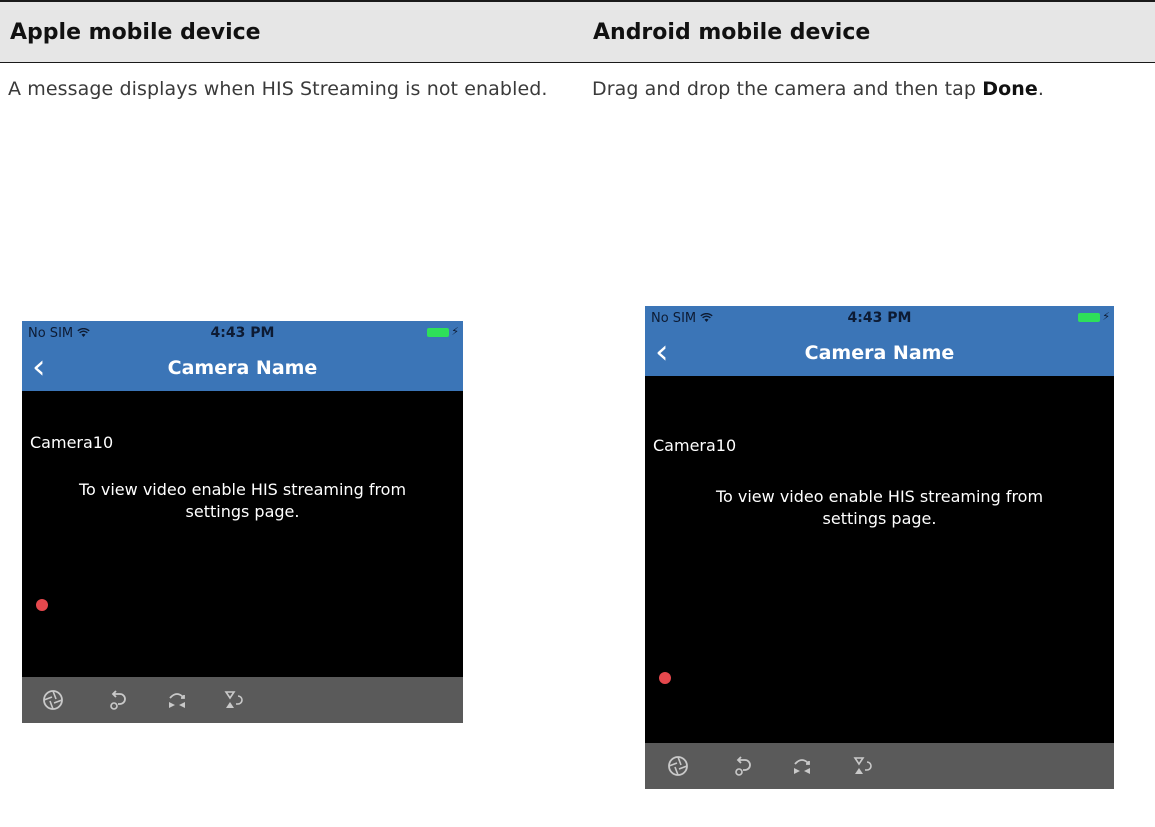 This screenshot has height=827, width=1155. Describe the element at coordinates (1010, 89) in the screenshot. I see `done-label: Done` at that location.